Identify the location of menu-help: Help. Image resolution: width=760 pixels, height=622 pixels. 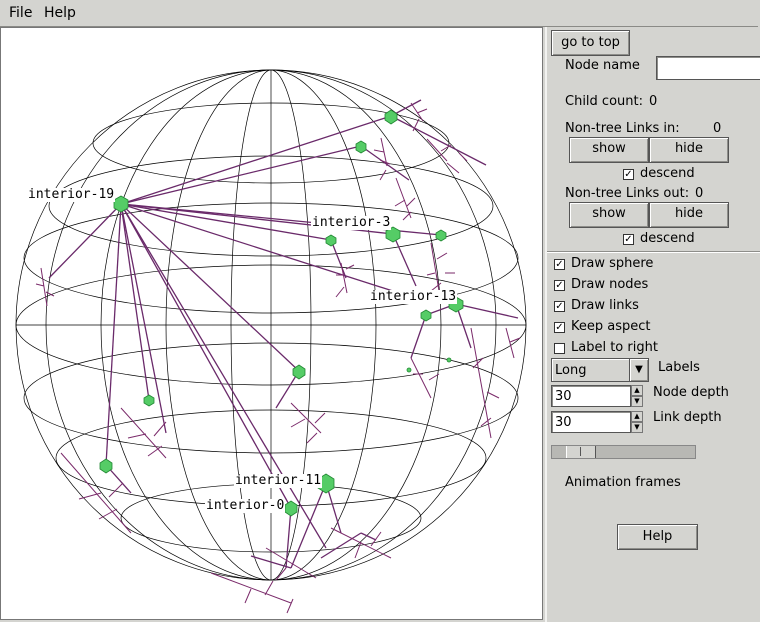
(60, 13).